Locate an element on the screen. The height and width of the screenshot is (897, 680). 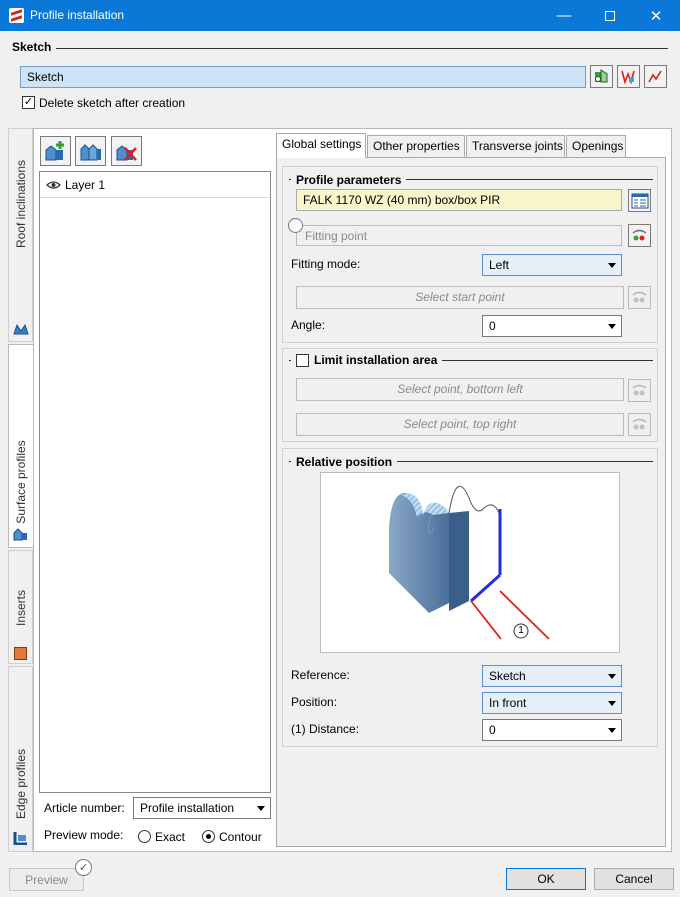
article-number-select: Profile installation is located at coordinates (202, 808).